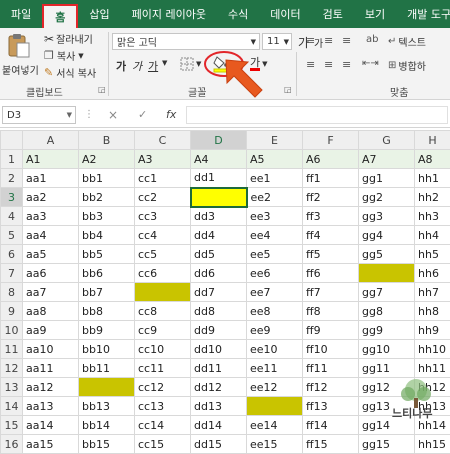 This screenshot has width=450, height=454. What do you see at coordinates (387, 235) in the screenshot?
I see `cell-g5: gg4` at bounding box center [387, 235].